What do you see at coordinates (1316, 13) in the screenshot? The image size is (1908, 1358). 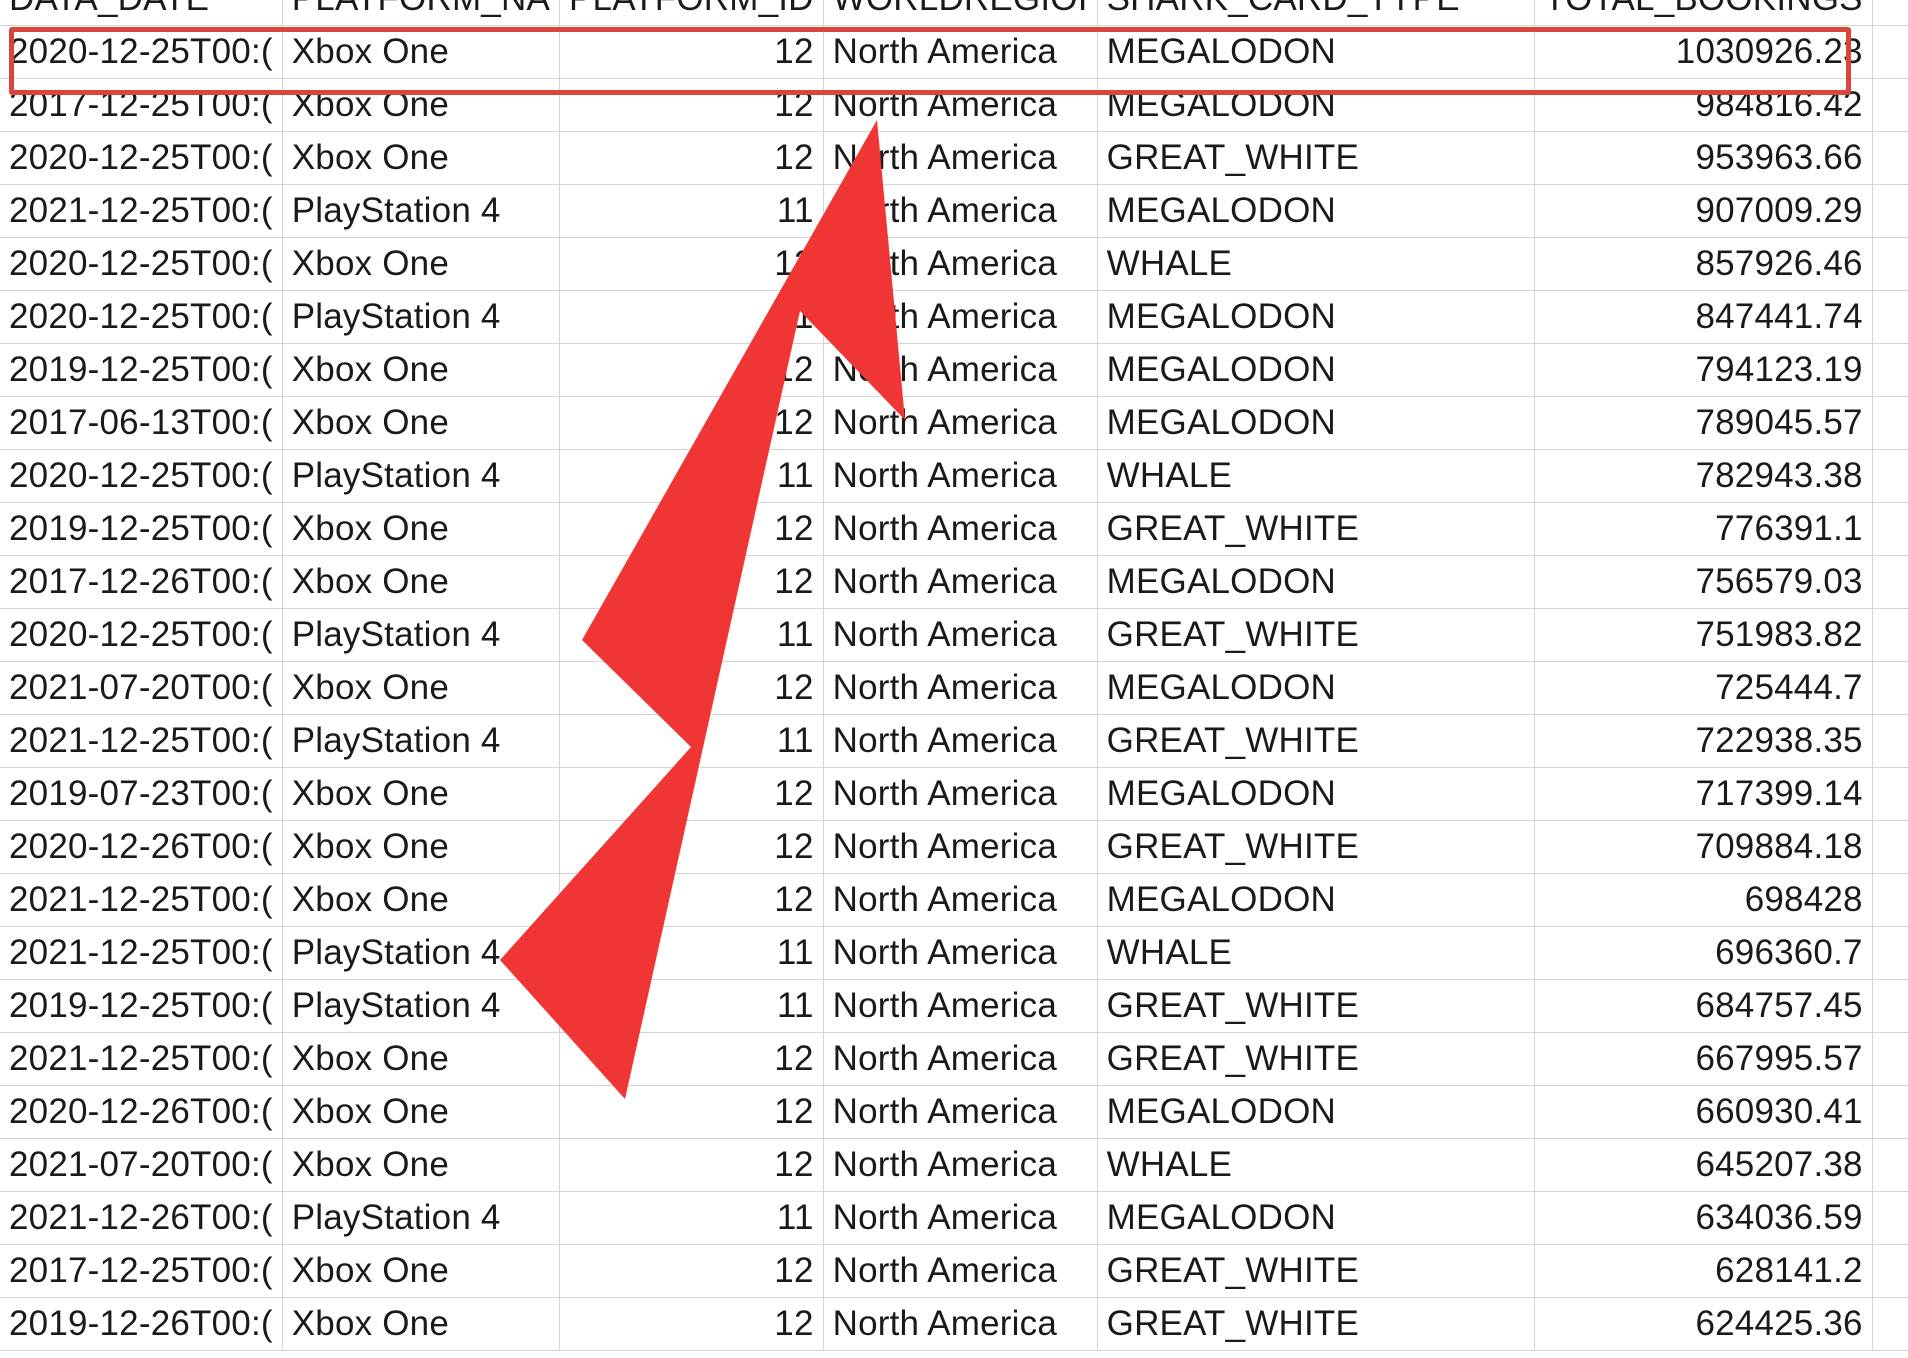 I see `column-header-shark-card-type: SHARK_CARD_TYPE` at bounding box center [1316, 13].